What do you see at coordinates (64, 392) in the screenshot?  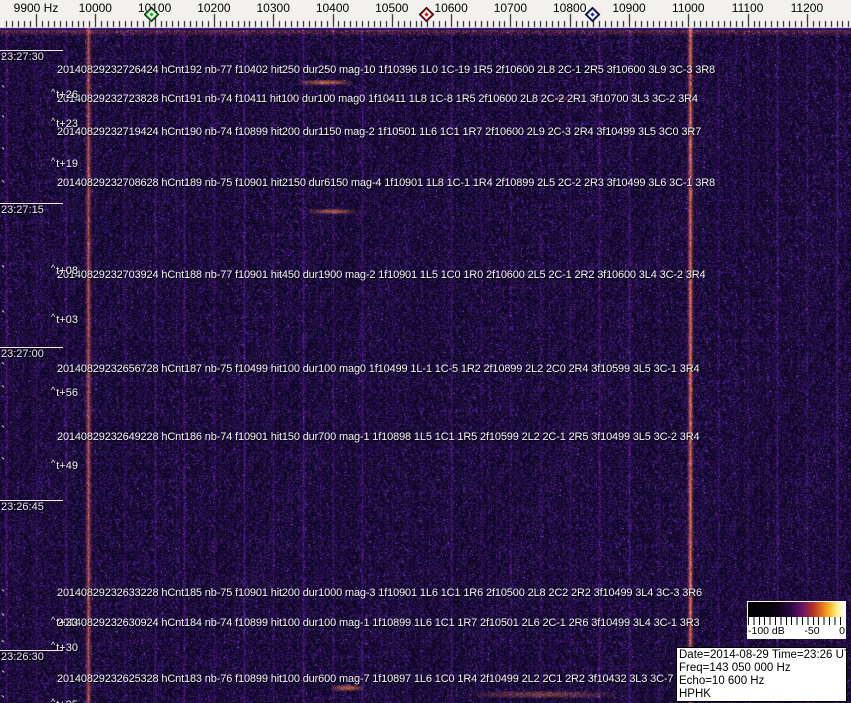 I see `time-offset-marker: ^t+56` at bounding box center [64, 392].